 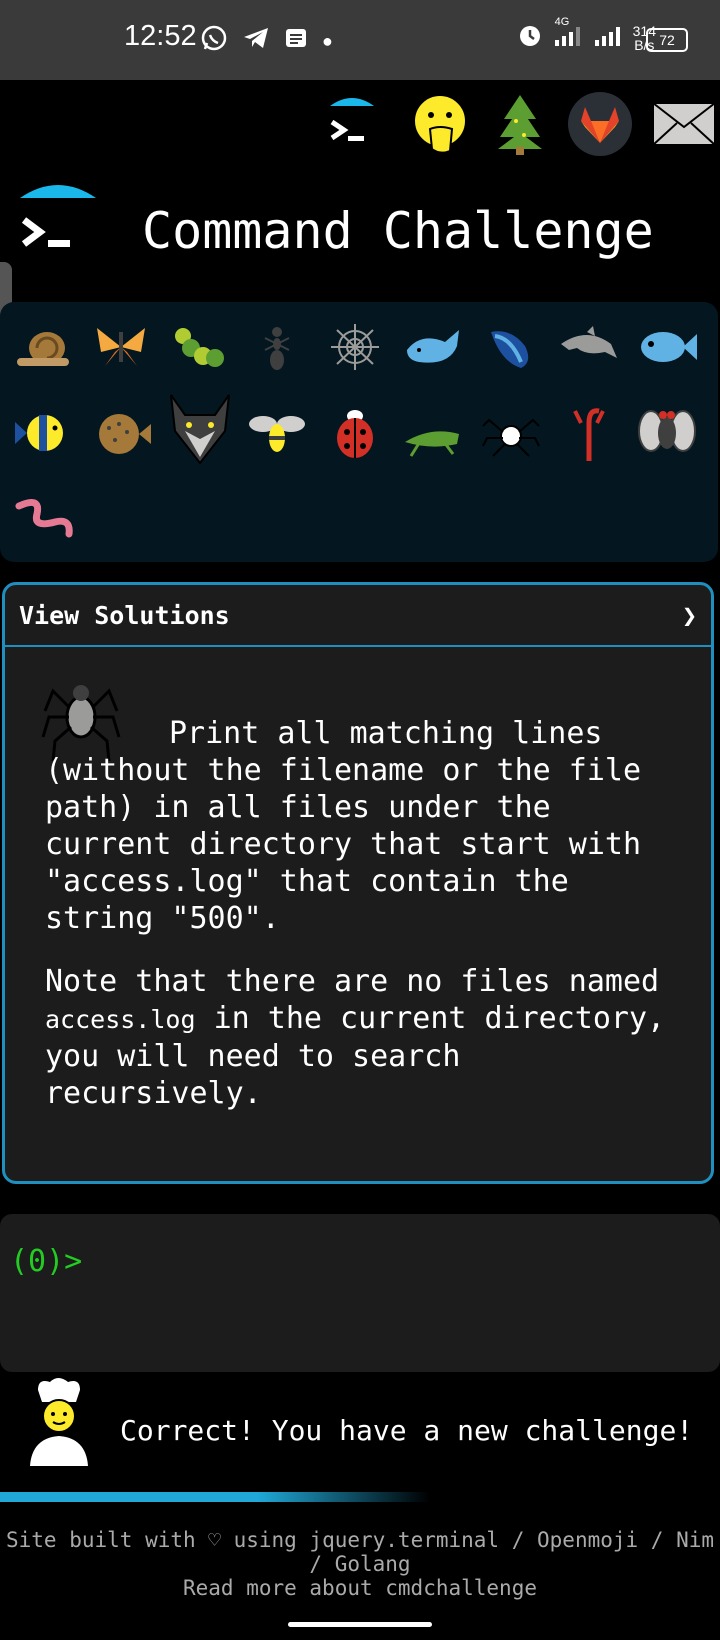 What do you see at coordinates (440, 124) in the screenshot?
I see `face-hand-over-mouth-icon` at bounding box center [440, 124].